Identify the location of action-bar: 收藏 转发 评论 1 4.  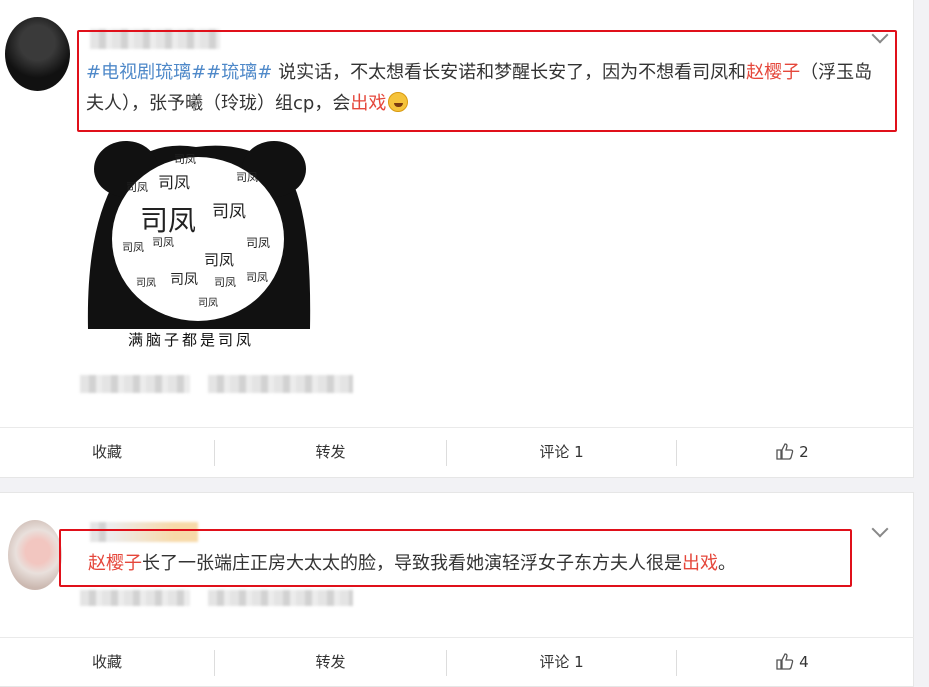
(457, 661).